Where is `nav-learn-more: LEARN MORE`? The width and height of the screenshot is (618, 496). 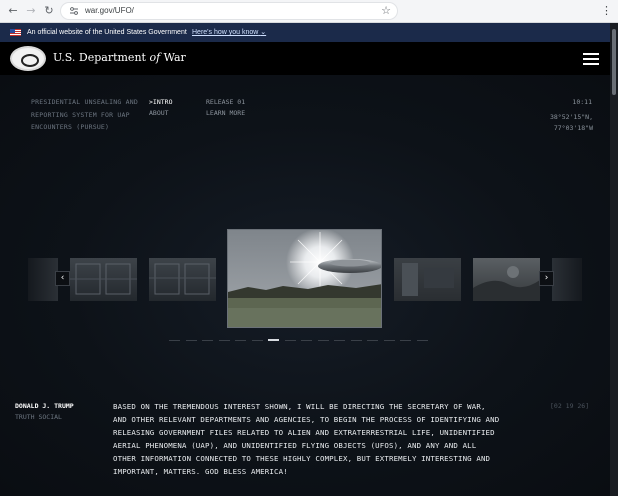 nav-learn-more: LEARN MORE is located at coordinates (225, 113).